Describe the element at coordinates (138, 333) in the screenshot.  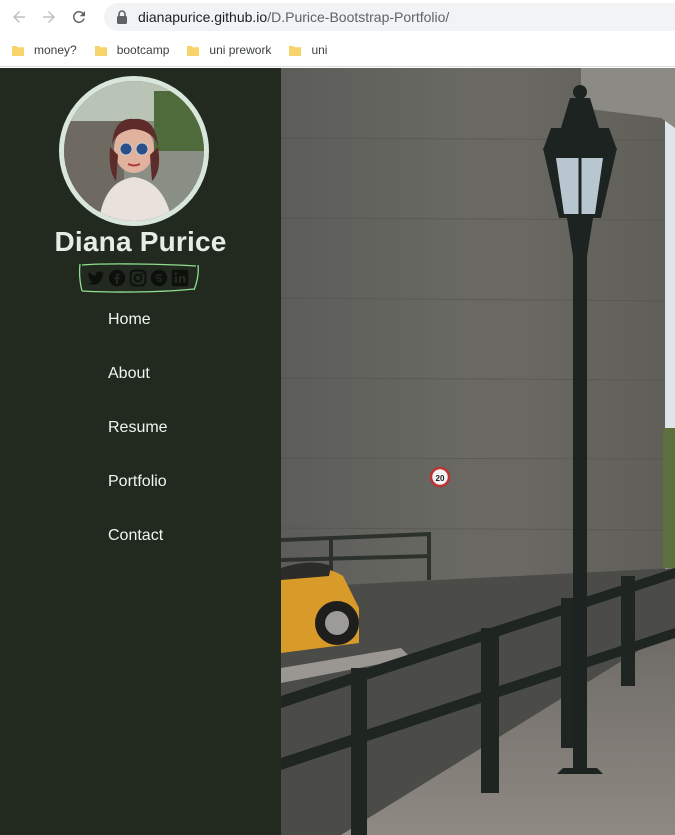
I see `nav-home: Home` at that location.